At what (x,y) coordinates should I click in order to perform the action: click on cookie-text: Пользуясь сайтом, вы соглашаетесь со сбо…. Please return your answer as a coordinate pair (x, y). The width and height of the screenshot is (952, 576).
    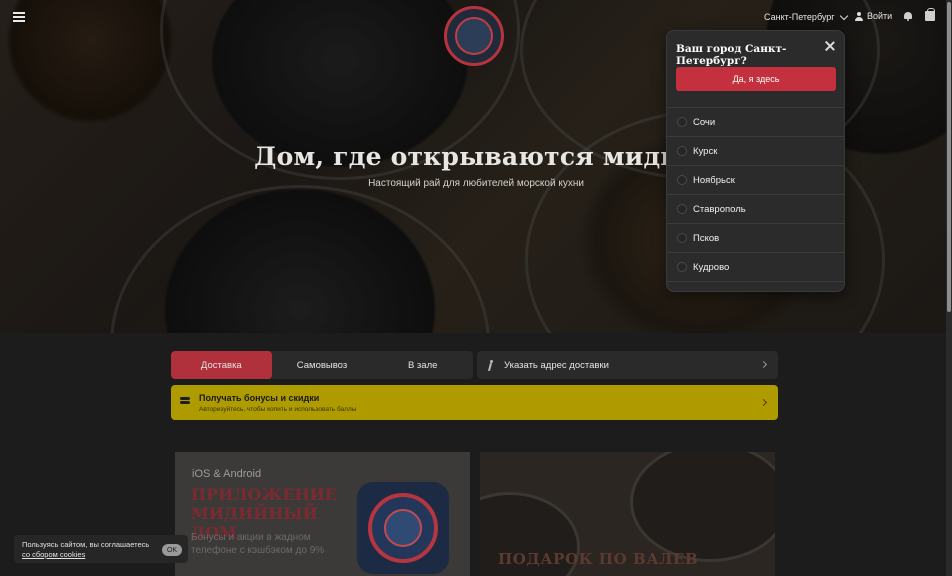
    Looking at the image, I should click on (92, 550).